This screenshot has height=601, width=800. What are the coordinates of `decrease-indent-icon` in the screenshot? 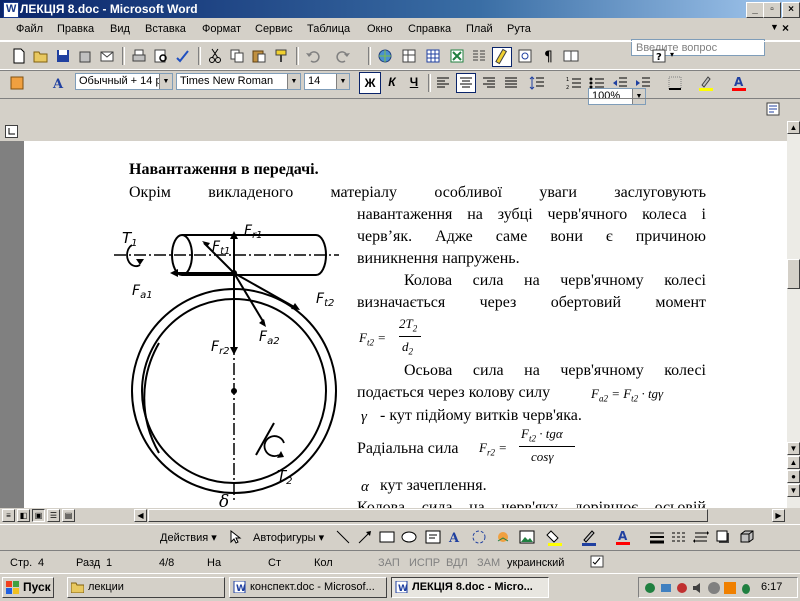 It's located at (620, 83).